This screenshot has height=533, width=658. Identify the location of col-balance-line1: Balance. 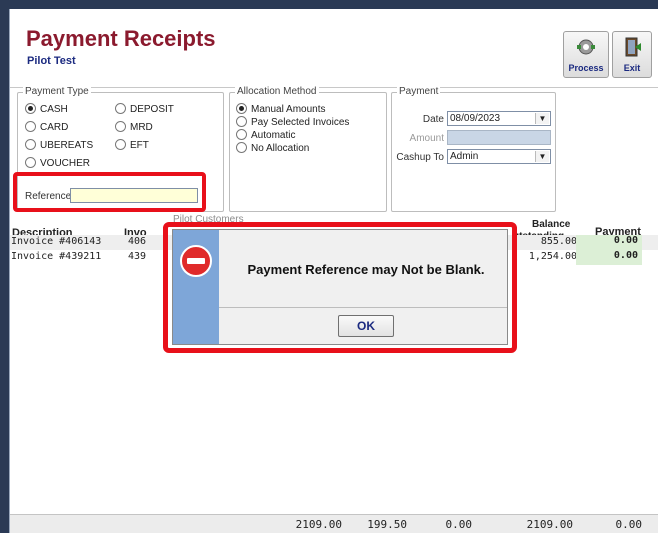
(551, 224).